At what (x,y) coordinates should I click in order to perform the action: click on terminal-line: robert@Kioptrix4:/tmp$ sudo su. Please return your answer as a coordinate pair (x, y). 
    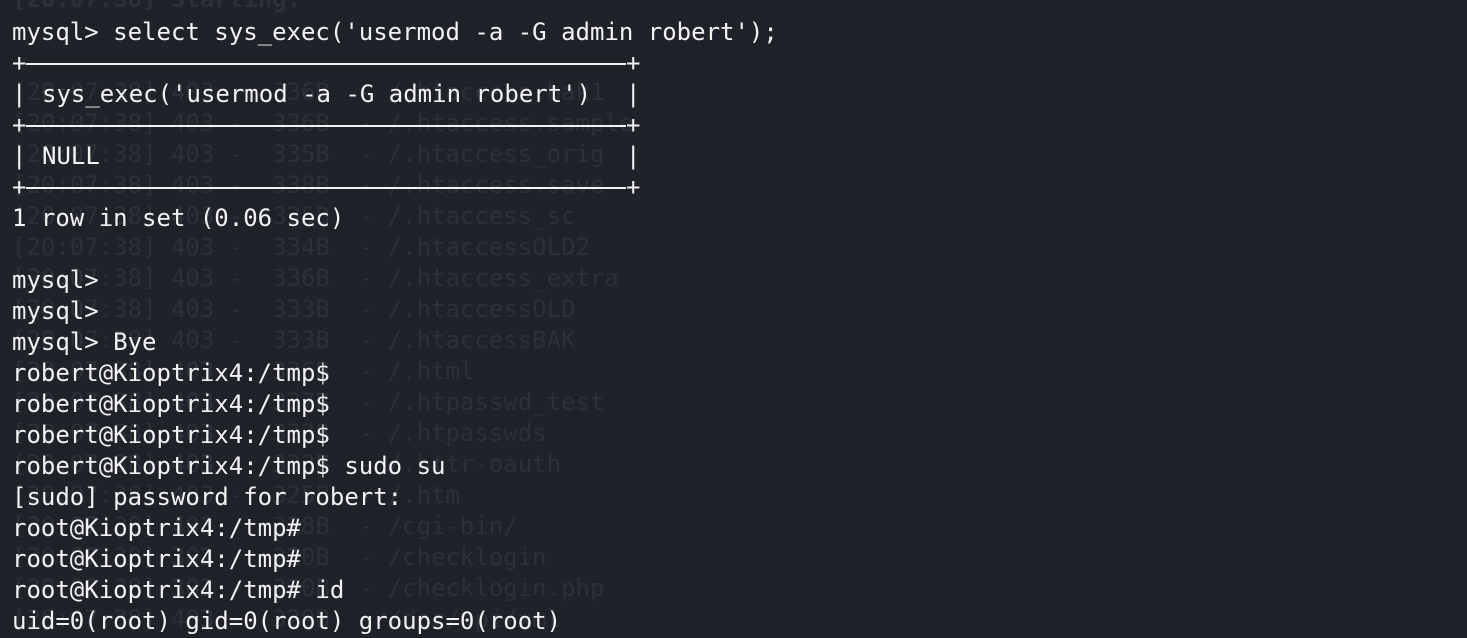
    Looking at the image, I should click on (229, 466).